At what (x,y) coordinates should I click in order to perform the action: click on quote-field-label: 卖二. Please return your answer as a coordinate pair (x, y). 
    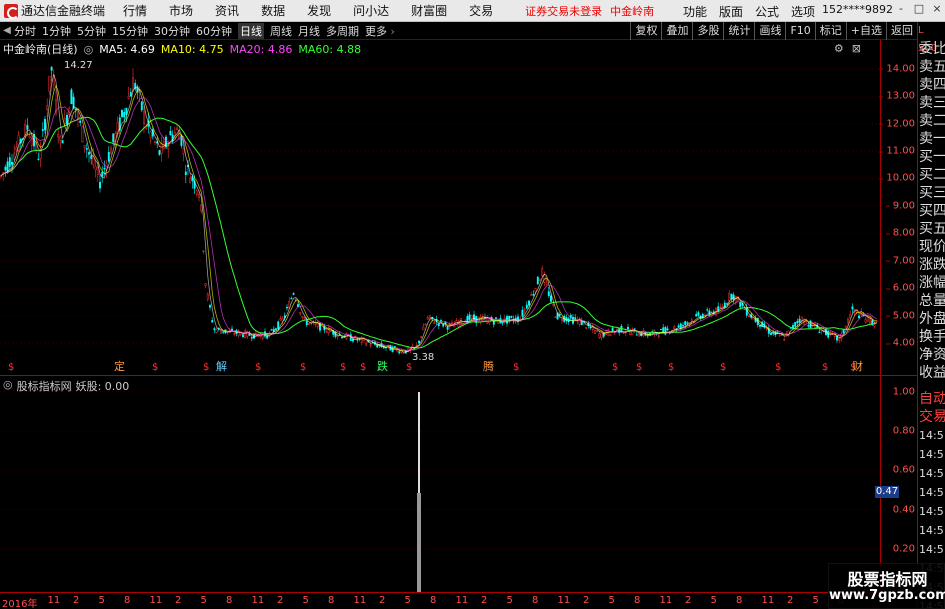
    Looking at the image, I should click on (932, 121).